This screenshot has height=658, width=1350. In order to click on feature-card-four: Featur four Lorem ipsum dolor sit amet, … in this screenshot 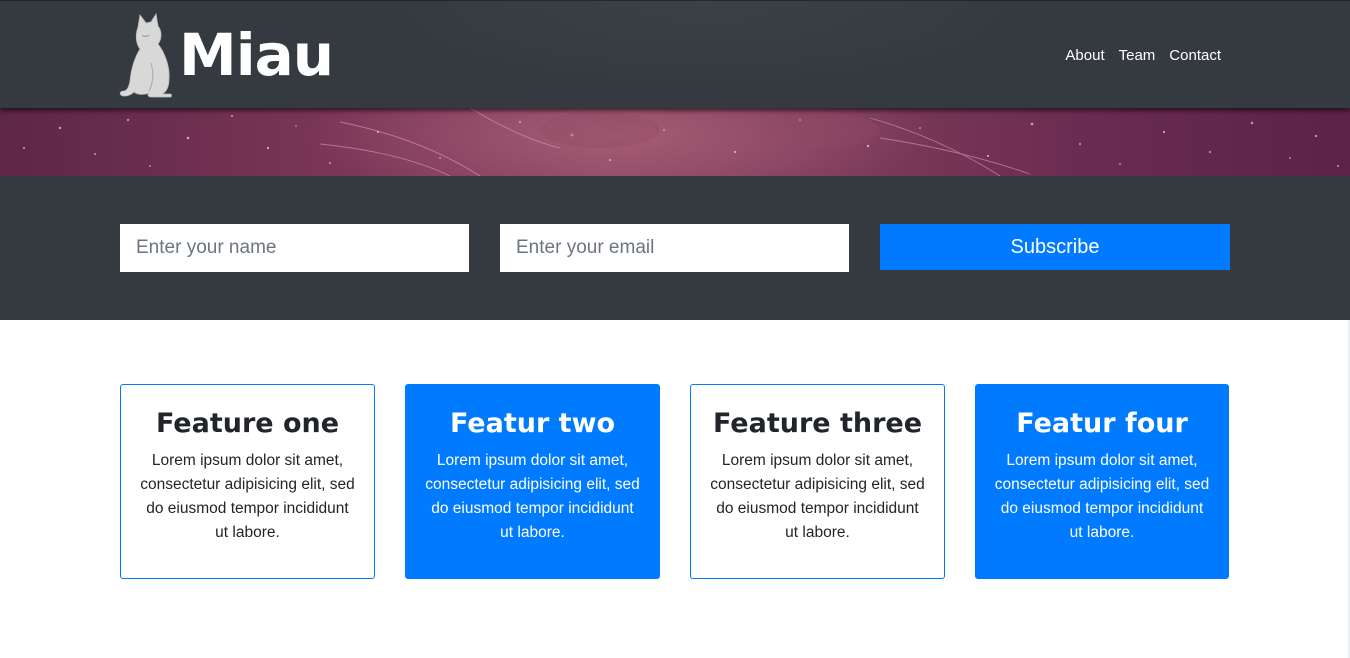, I will do `click(1102, 481)`.